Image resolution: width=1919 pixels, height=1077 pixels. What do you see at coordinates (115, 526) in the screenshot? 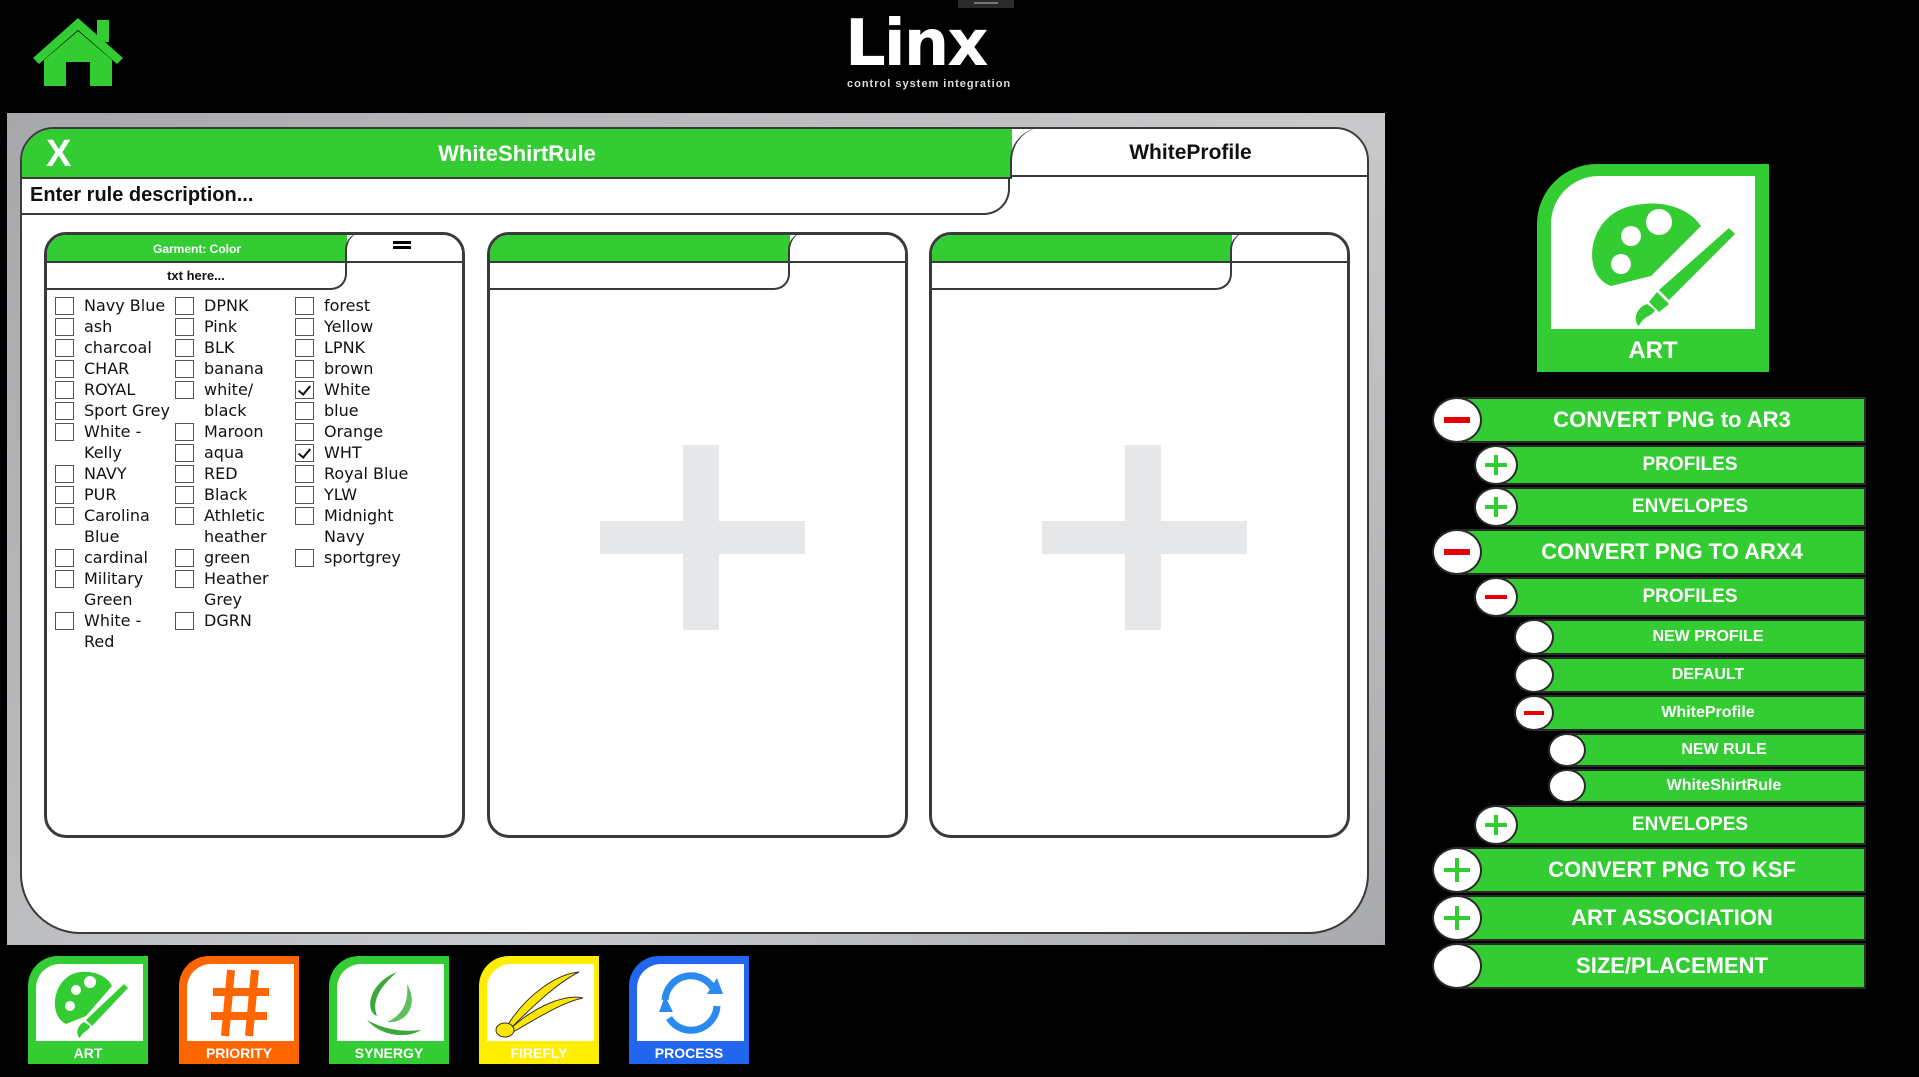
I see `color-checkbox-item: Carolina Blue` at bounding box center [115, 526].